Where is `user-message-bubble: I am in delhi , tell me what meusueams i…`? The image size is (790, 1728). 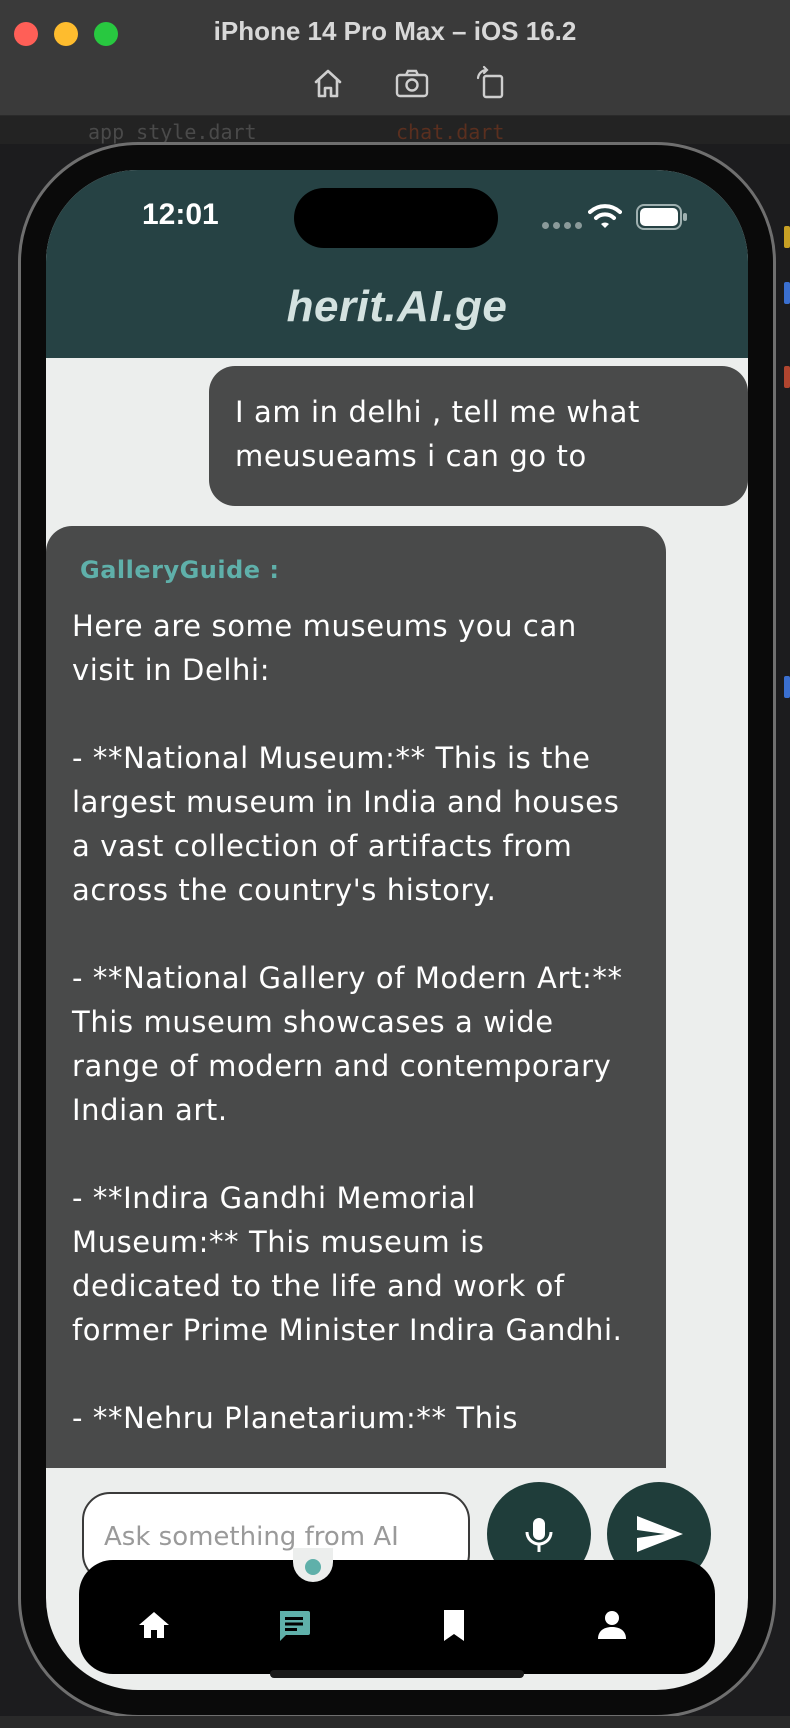
user-message-bubble: I am in delhi , tell me what meusueams i… is located at coordinates (478, 436).